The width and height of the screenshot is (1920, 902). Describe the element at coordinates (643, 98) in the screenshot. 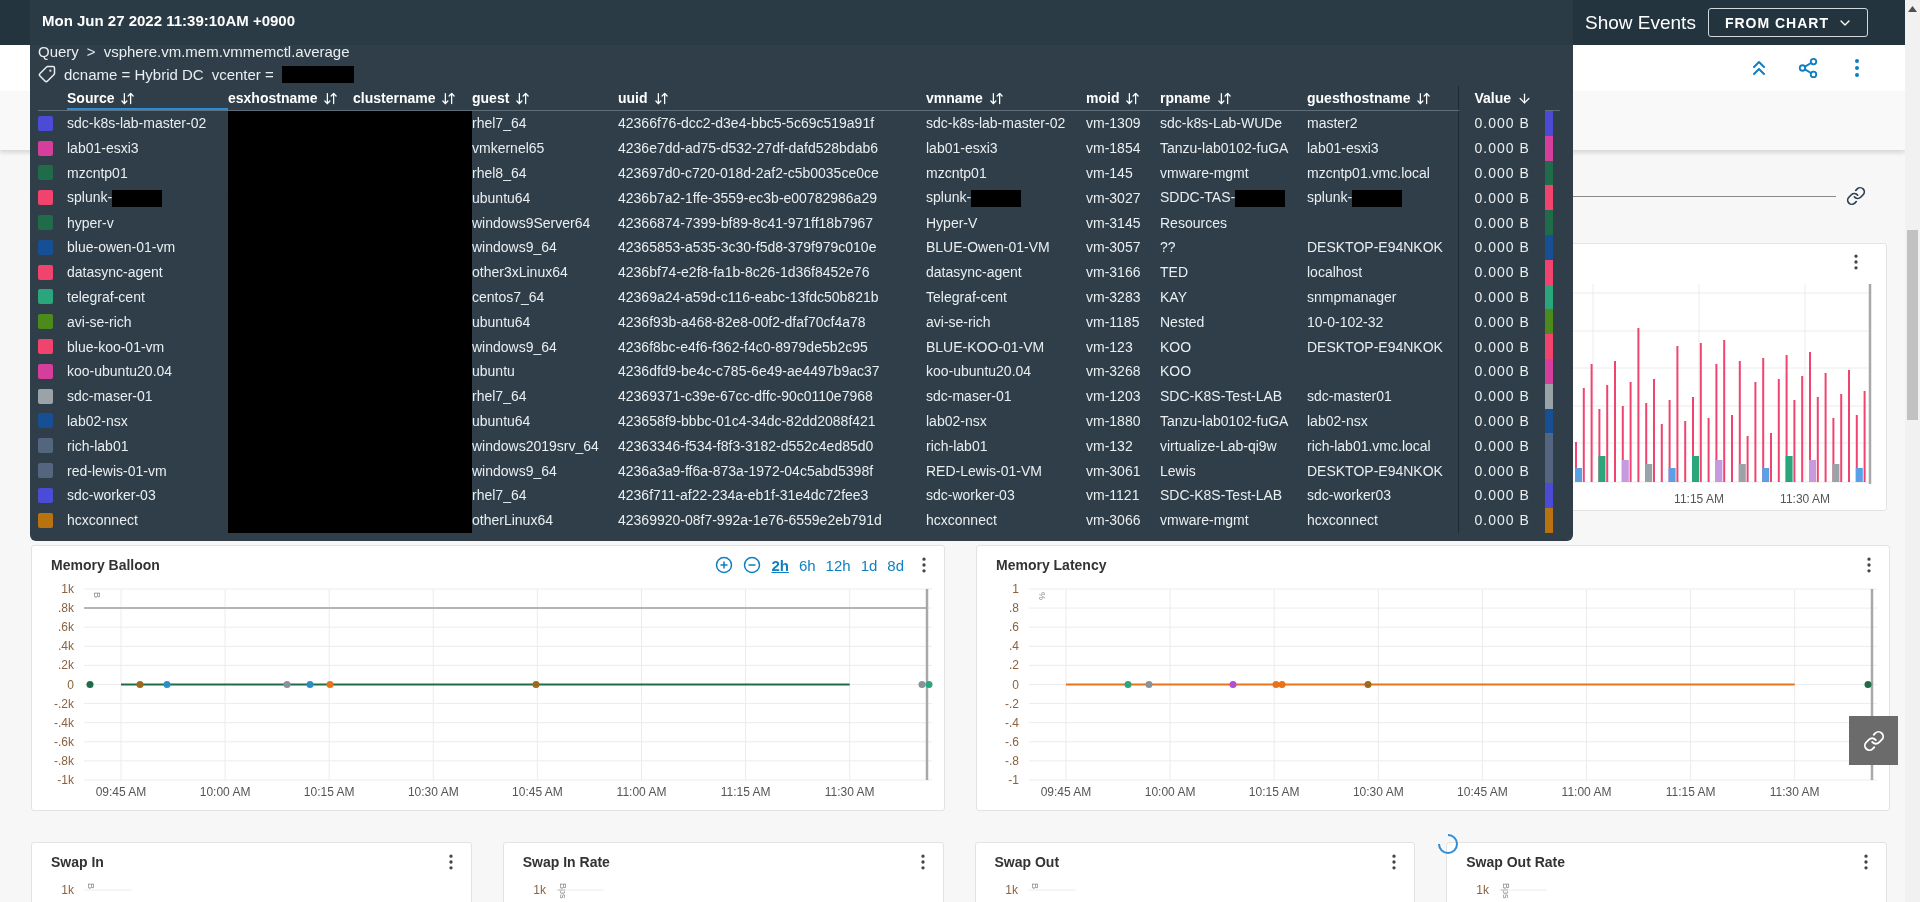

I see `column-header: uuid` at that location.